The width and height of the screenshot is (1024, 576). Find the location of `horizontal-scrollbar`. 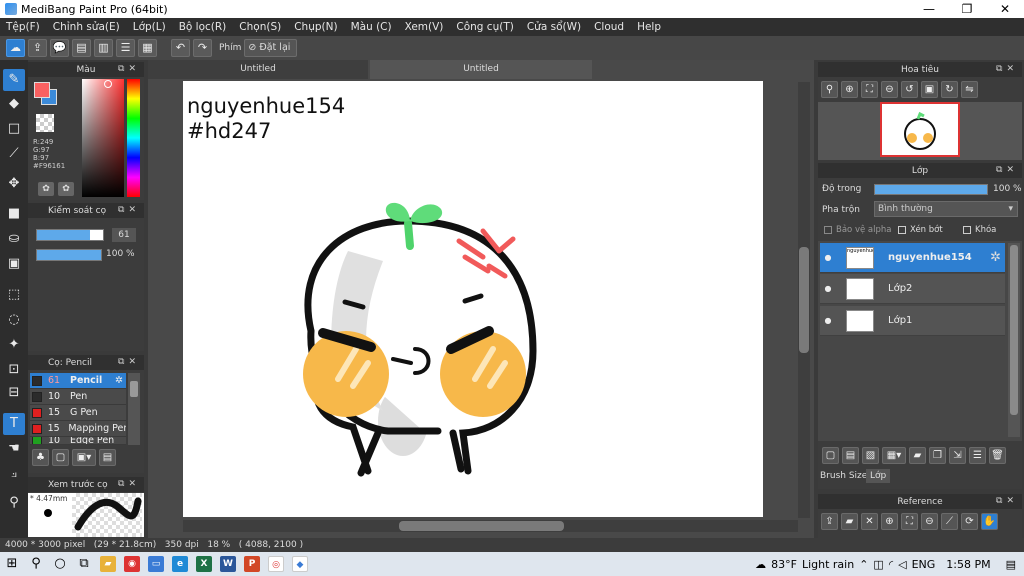

horizontal-scrollbar is located at coordinates (490, 526).